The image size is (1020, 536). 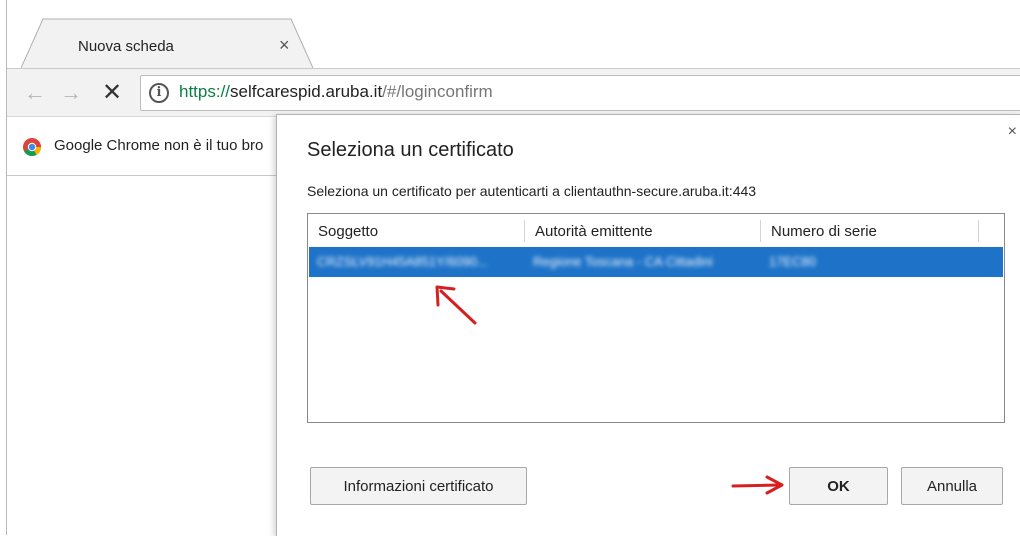 What do you see at coordinates (112, 93) in the screenshot?
I see `stop-icon: ✕` at bounding box center [112, 93].